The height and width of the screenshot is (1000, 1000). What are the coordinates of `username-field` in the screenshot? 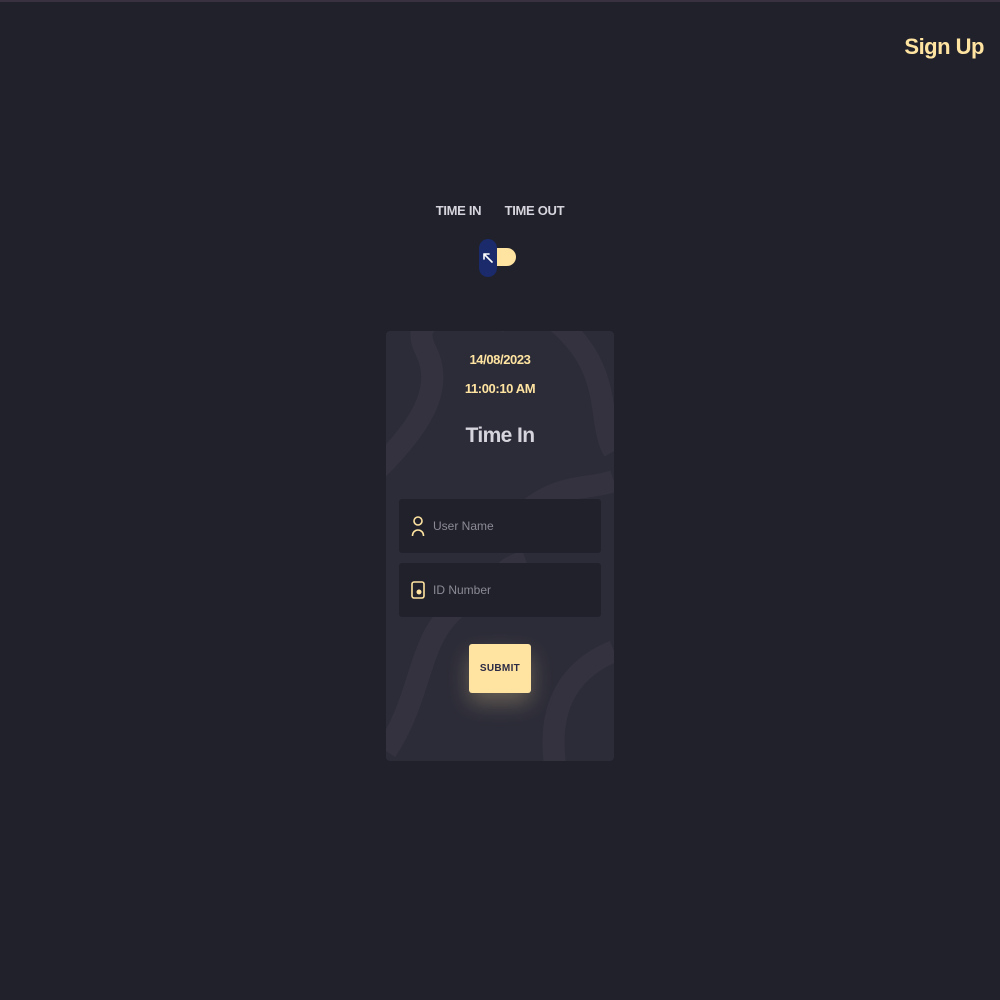 It's located at (500, 526).